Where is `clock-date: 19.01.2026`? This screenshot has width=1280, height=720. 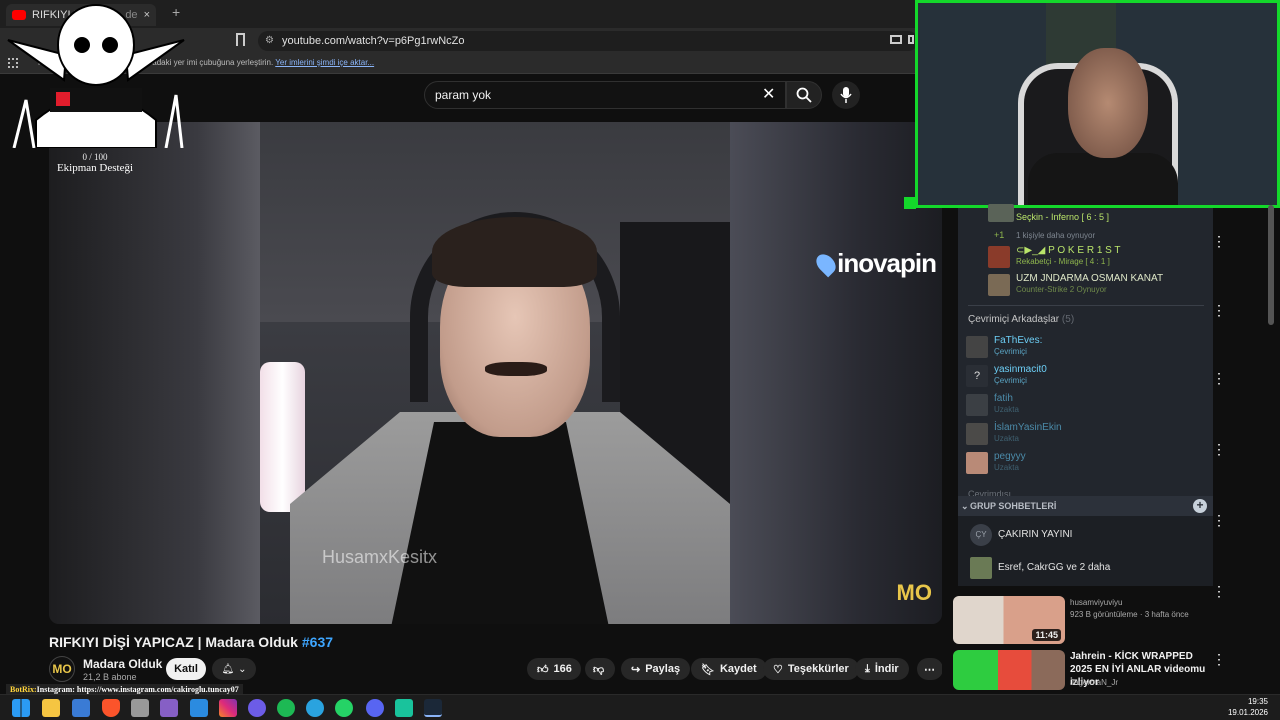 clock-date: 19.01.2026 is located at coordinates (1247, 712).